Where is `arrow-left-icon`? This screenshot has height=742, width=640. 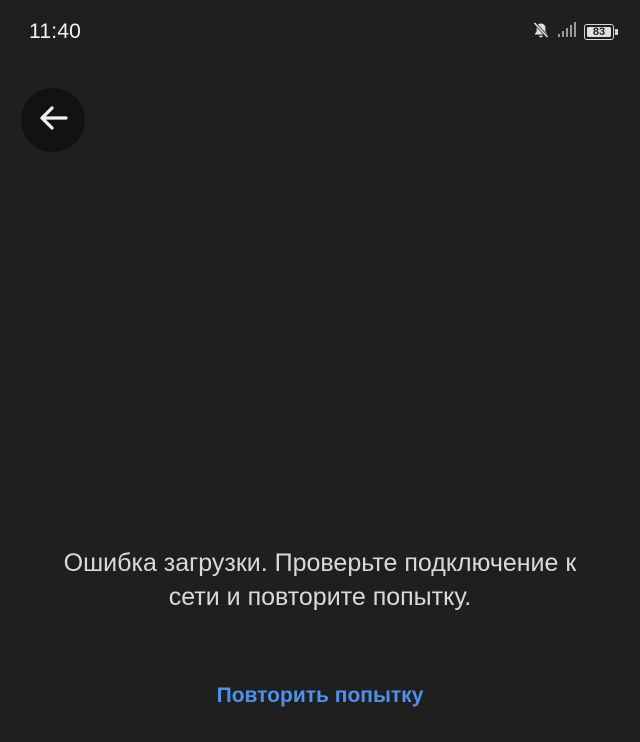
arrow-left-icon is located at coordinates (53, 120).